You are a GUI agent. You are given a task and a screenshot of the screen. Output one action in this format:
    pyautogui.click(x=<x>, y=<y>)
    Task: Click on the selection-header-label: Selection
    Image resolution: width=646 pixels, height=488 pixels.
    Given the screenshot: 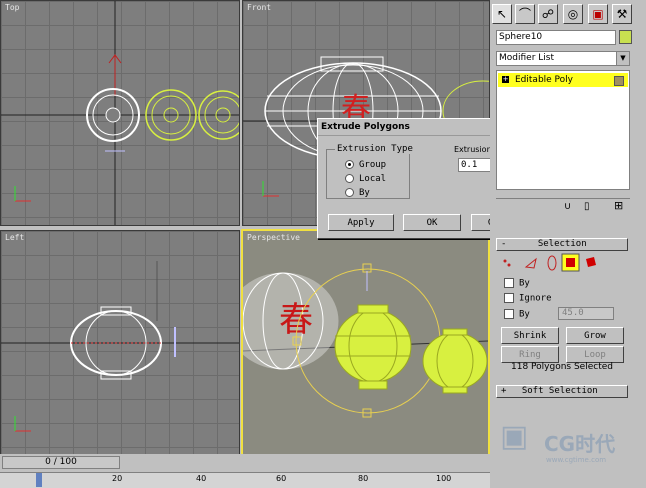 What is the action you would take?
    pyautogui.click(x=562, y=244)
    